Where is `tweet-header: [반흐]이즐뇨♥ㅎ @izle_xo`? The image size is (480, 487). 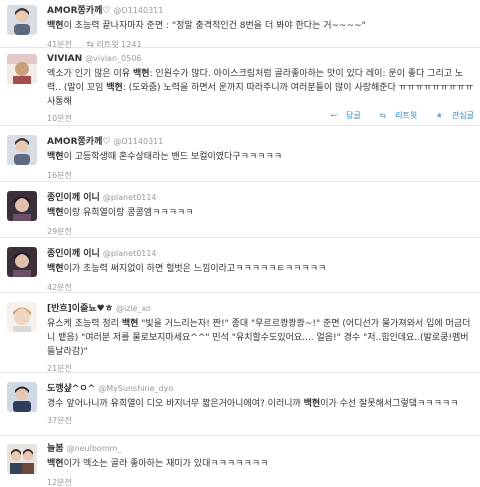 tweet-header: [반흐]이즐뇨♥ㅎ @izle_xo is located at coordinates (260, 308).